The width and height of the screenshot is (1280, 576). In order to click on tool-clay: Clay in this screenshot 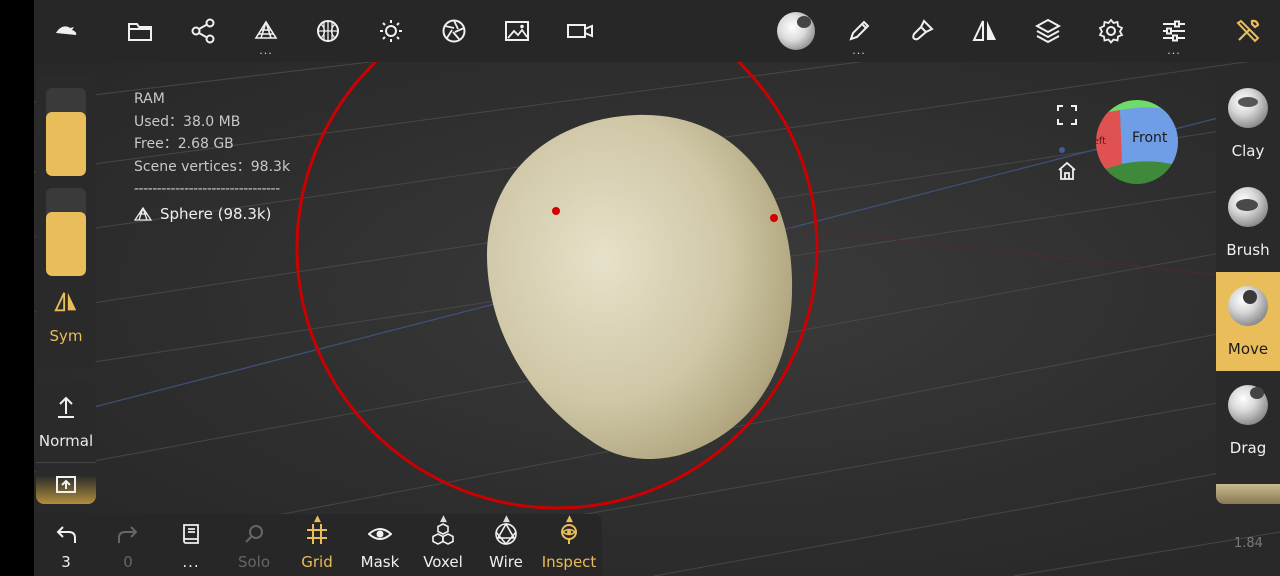, I will do `click(1248, 123)`.